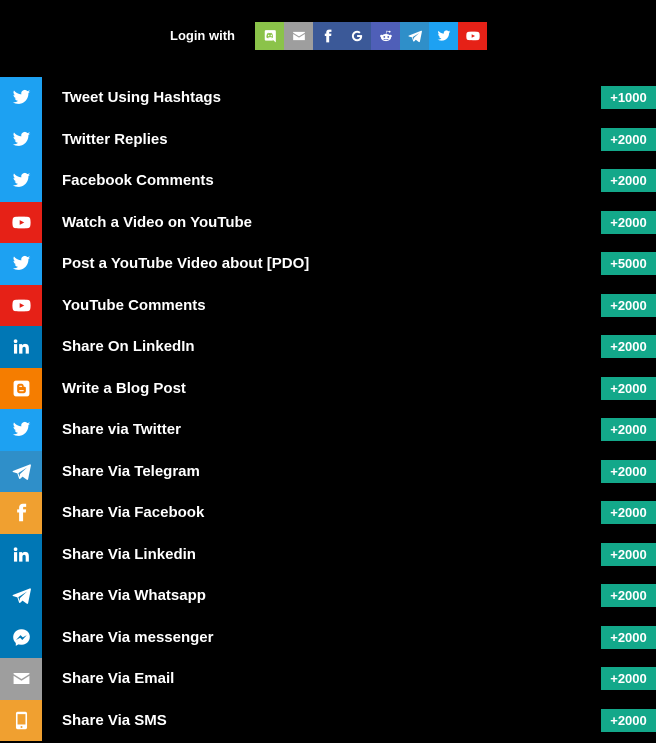 This screenshot has width=656, height=743. What do you see at coordinates (328, 554) in the screenshot?
I see `list-item: Share Via Linkedin +2000` at bounding box center [328, 554].